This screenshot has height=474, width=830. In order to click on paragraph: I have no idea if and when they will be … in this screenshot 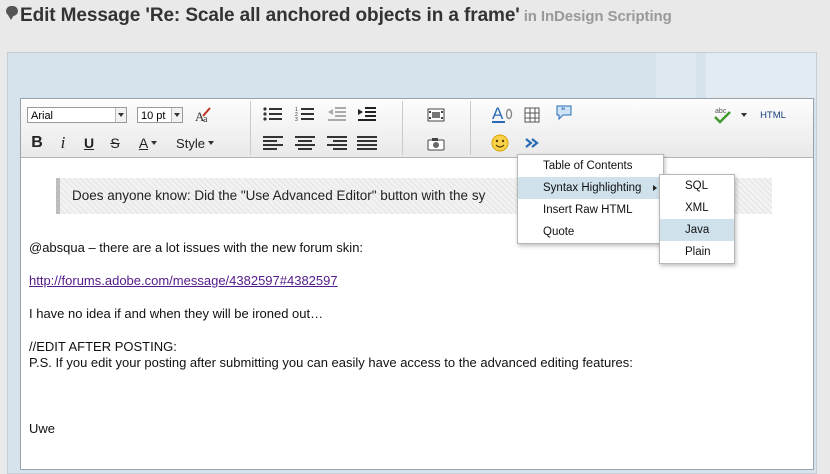, I will do `click(176, 313)`.